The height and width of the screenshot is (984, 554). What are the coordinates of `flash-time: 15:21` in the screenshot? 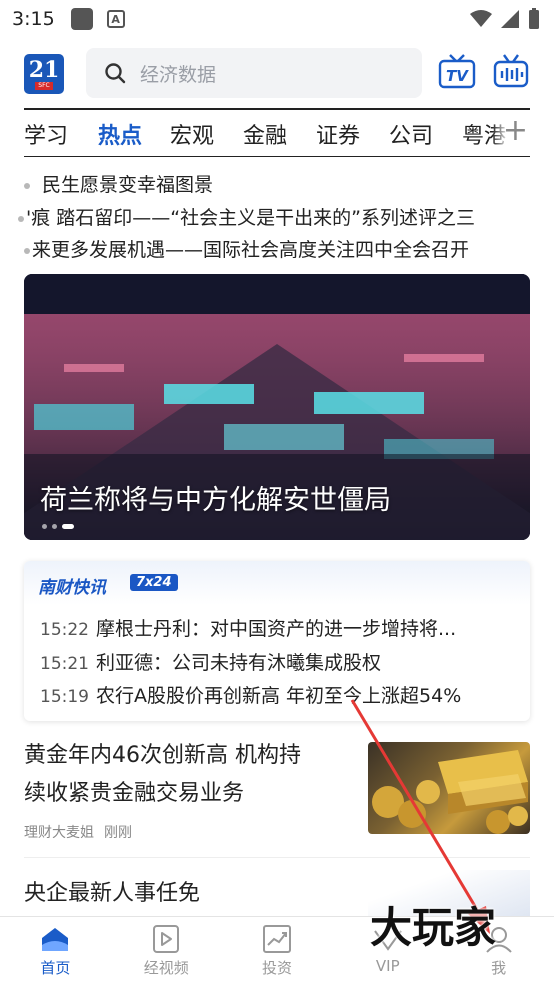 It's located at (64, 664).